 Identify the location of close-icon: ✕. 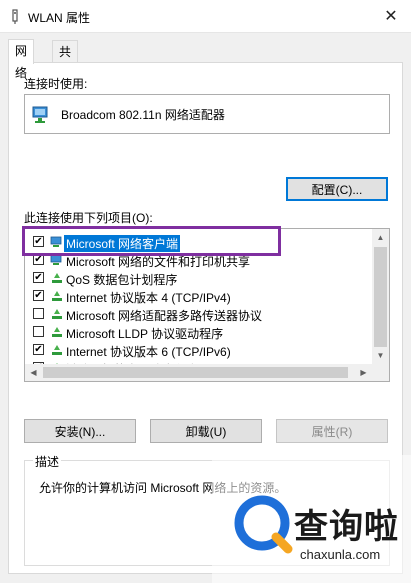
(391, 16).